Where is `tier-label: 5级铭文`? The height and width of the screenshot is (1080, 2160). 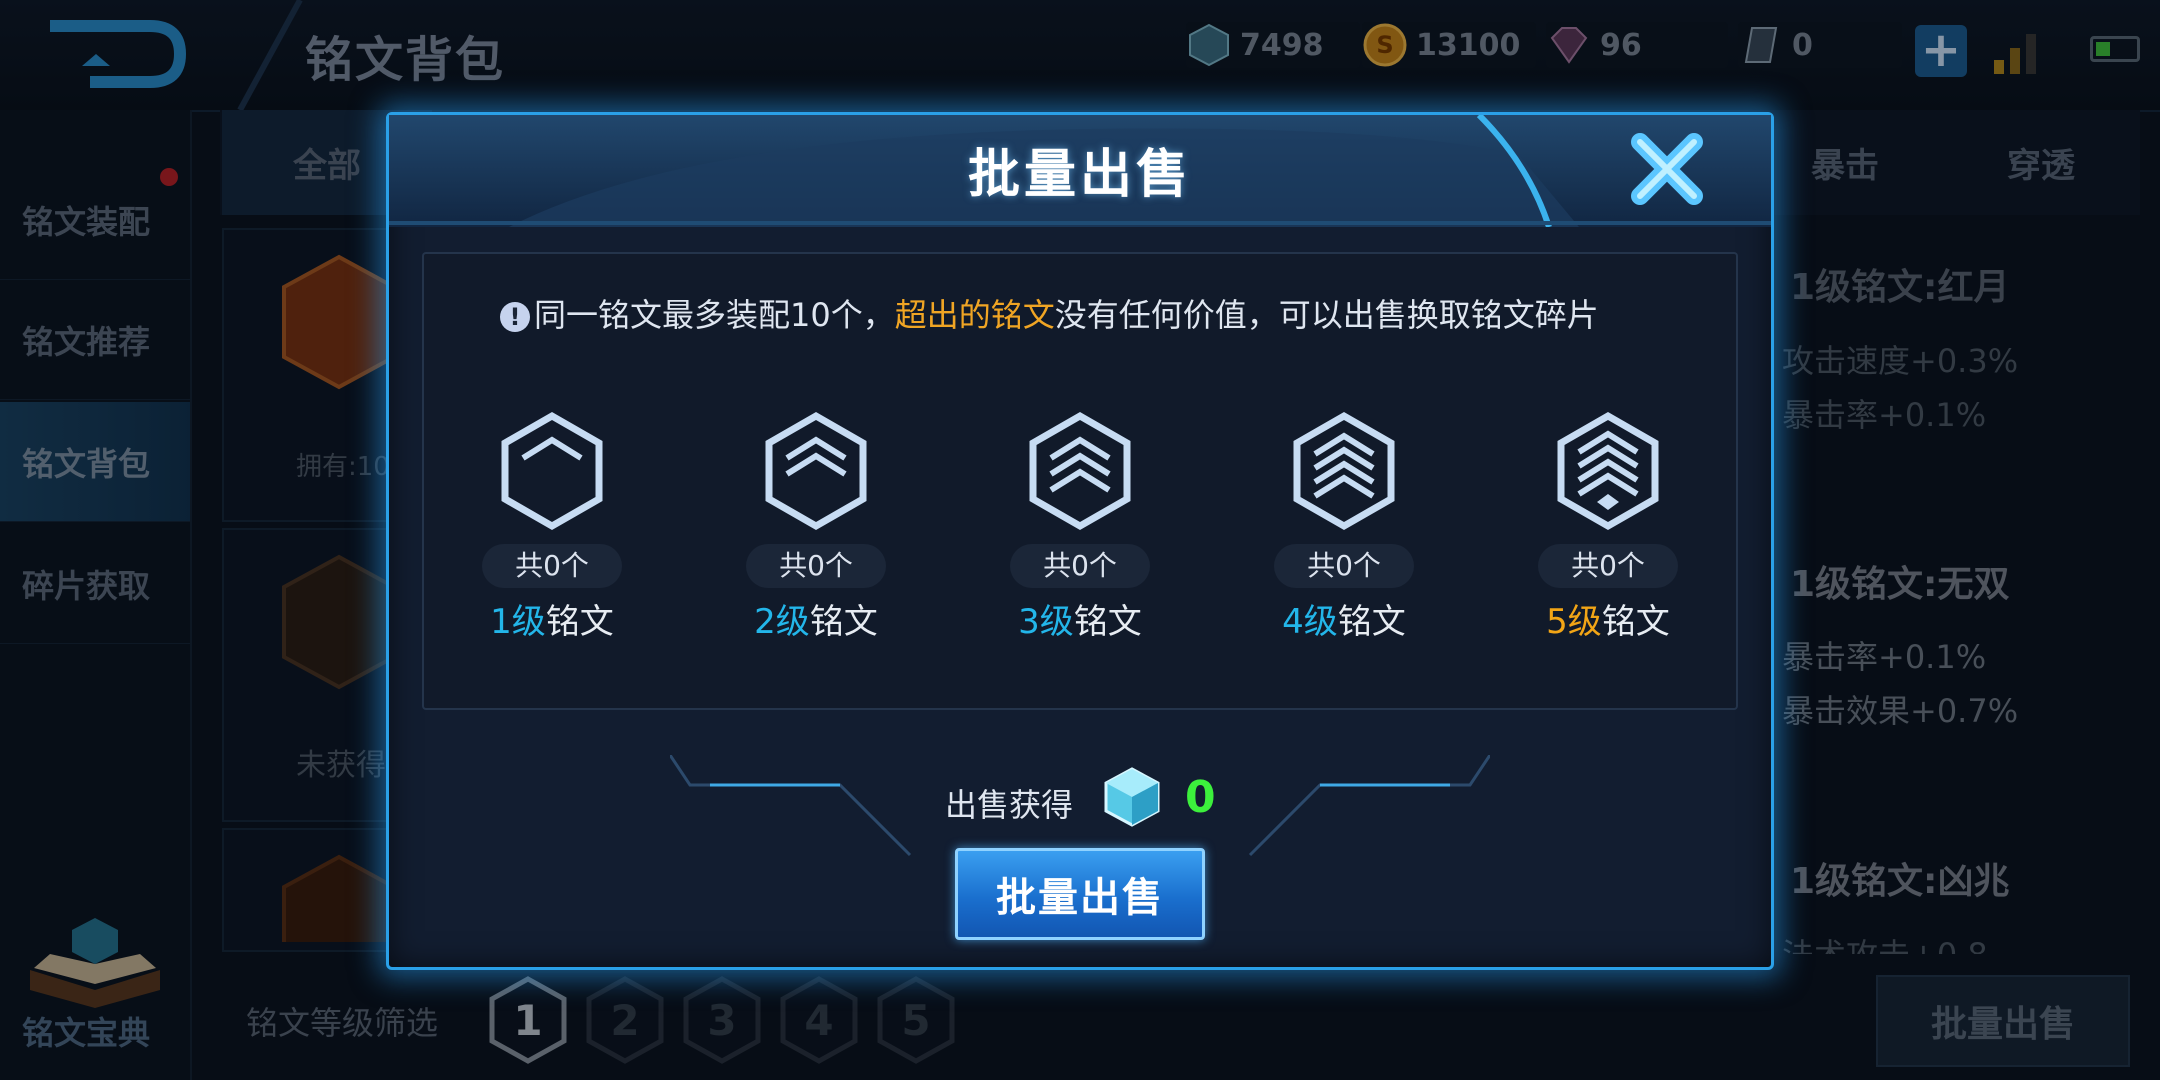 tier-label: 5级铭文 is located at coordinates (1608, 622).